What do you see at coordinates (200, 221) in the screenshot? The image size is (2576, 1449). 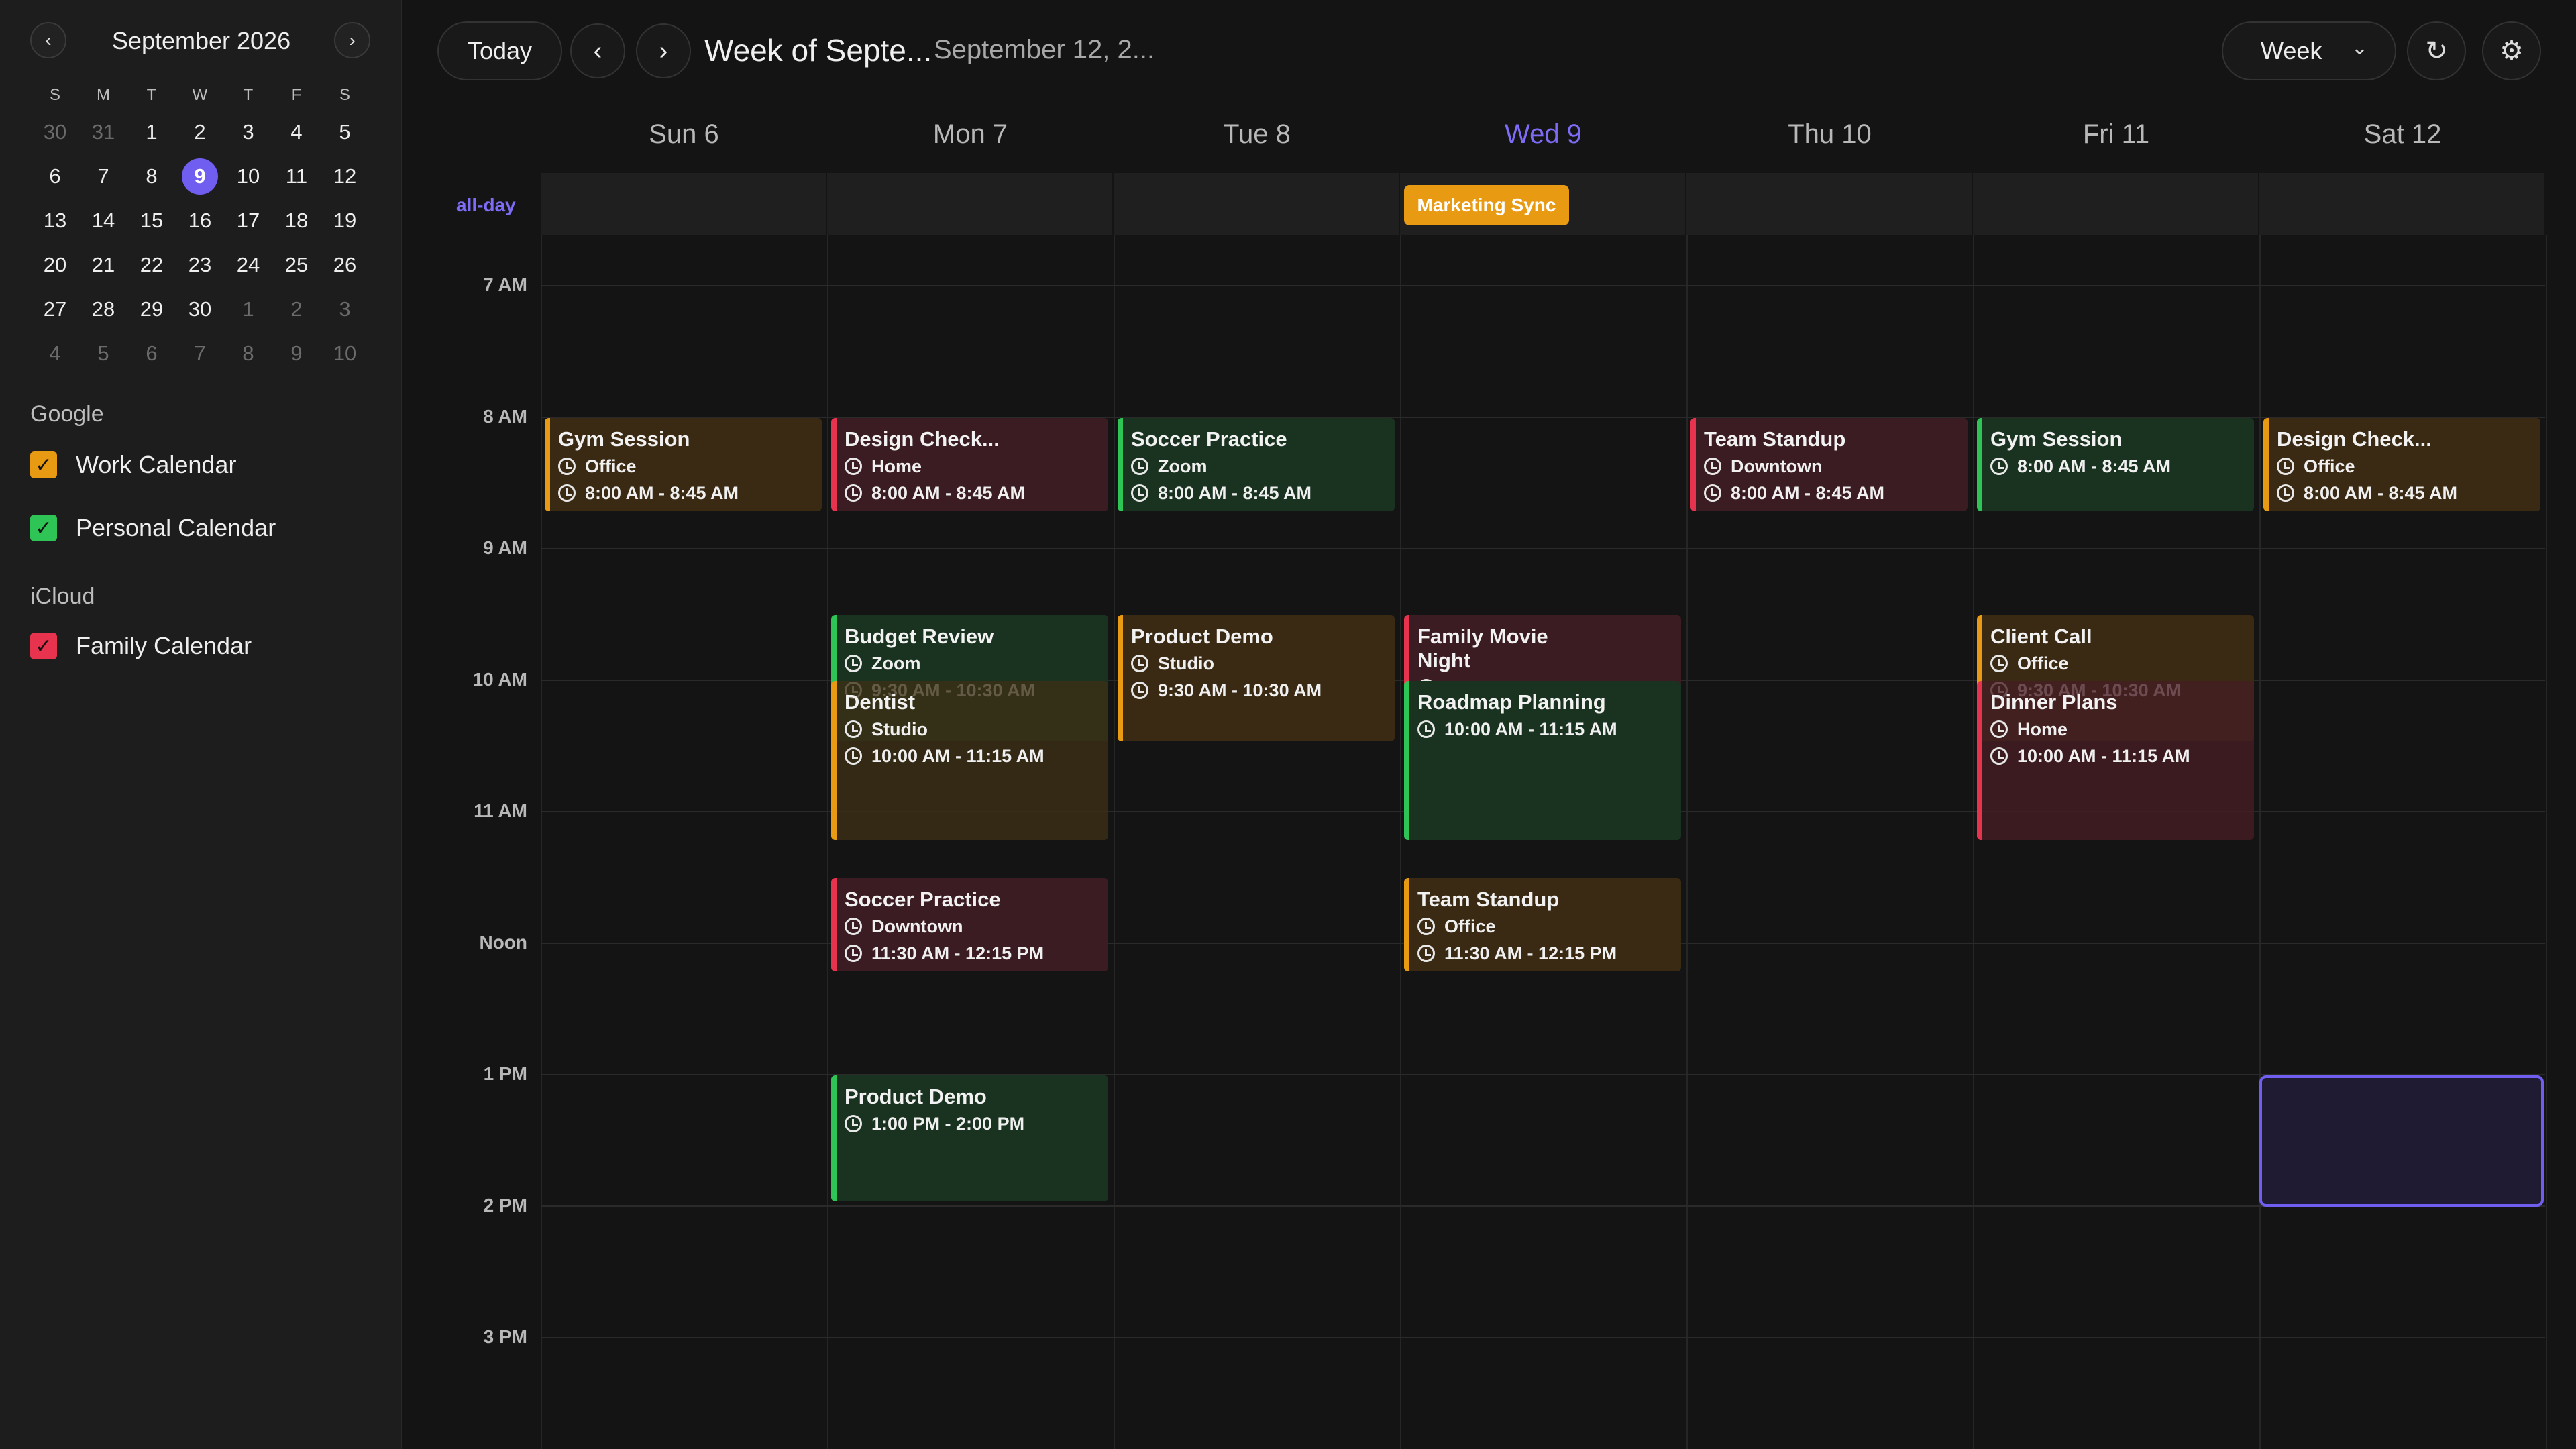 I see `mini-calendar-day: 16` at bounding box center [200, 221].